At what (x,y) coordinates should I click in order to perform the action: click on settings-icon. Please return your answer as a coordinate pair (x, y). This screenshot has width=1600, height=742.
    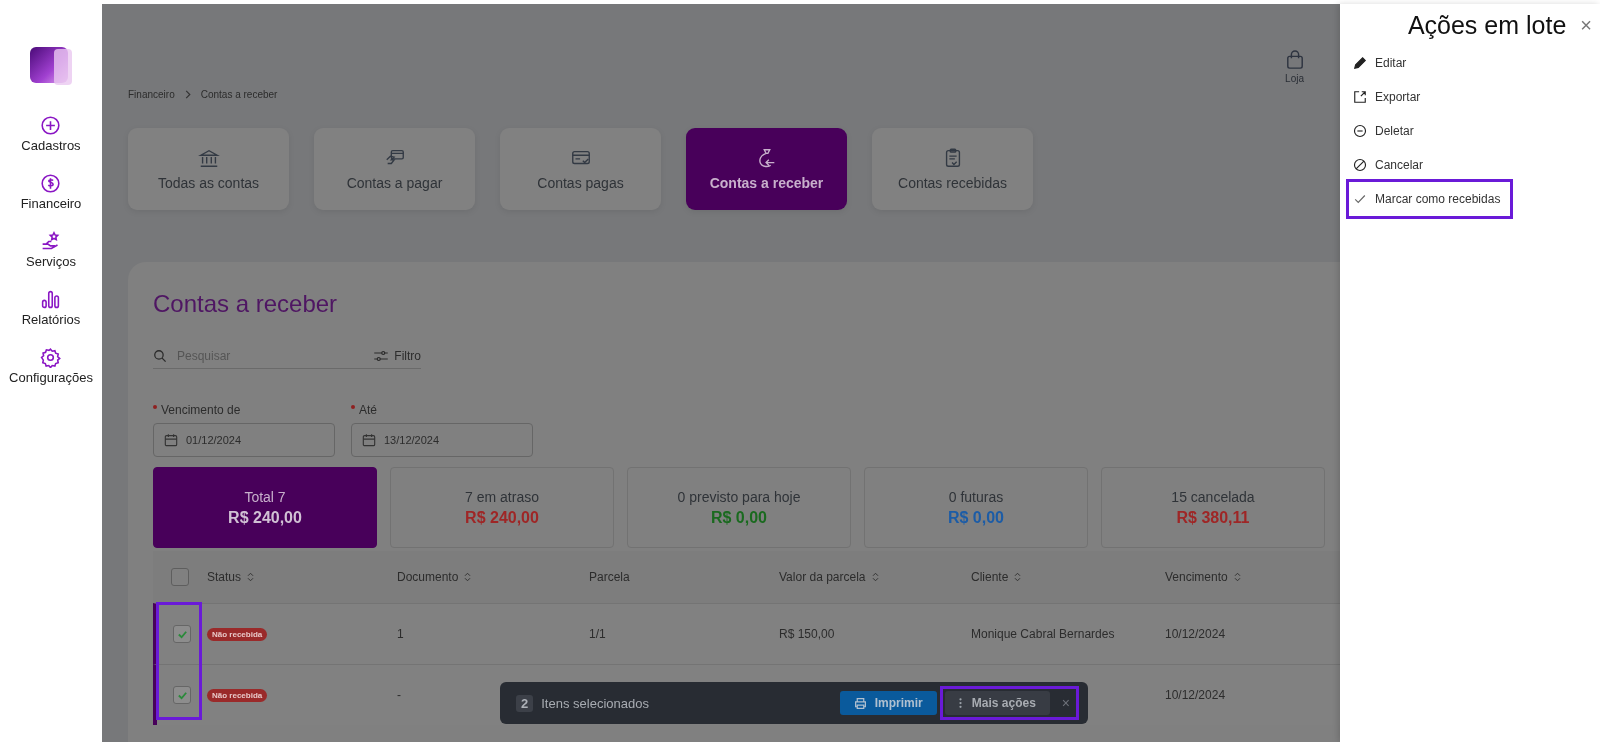
    Looking at the image, I should click on (51, 357).